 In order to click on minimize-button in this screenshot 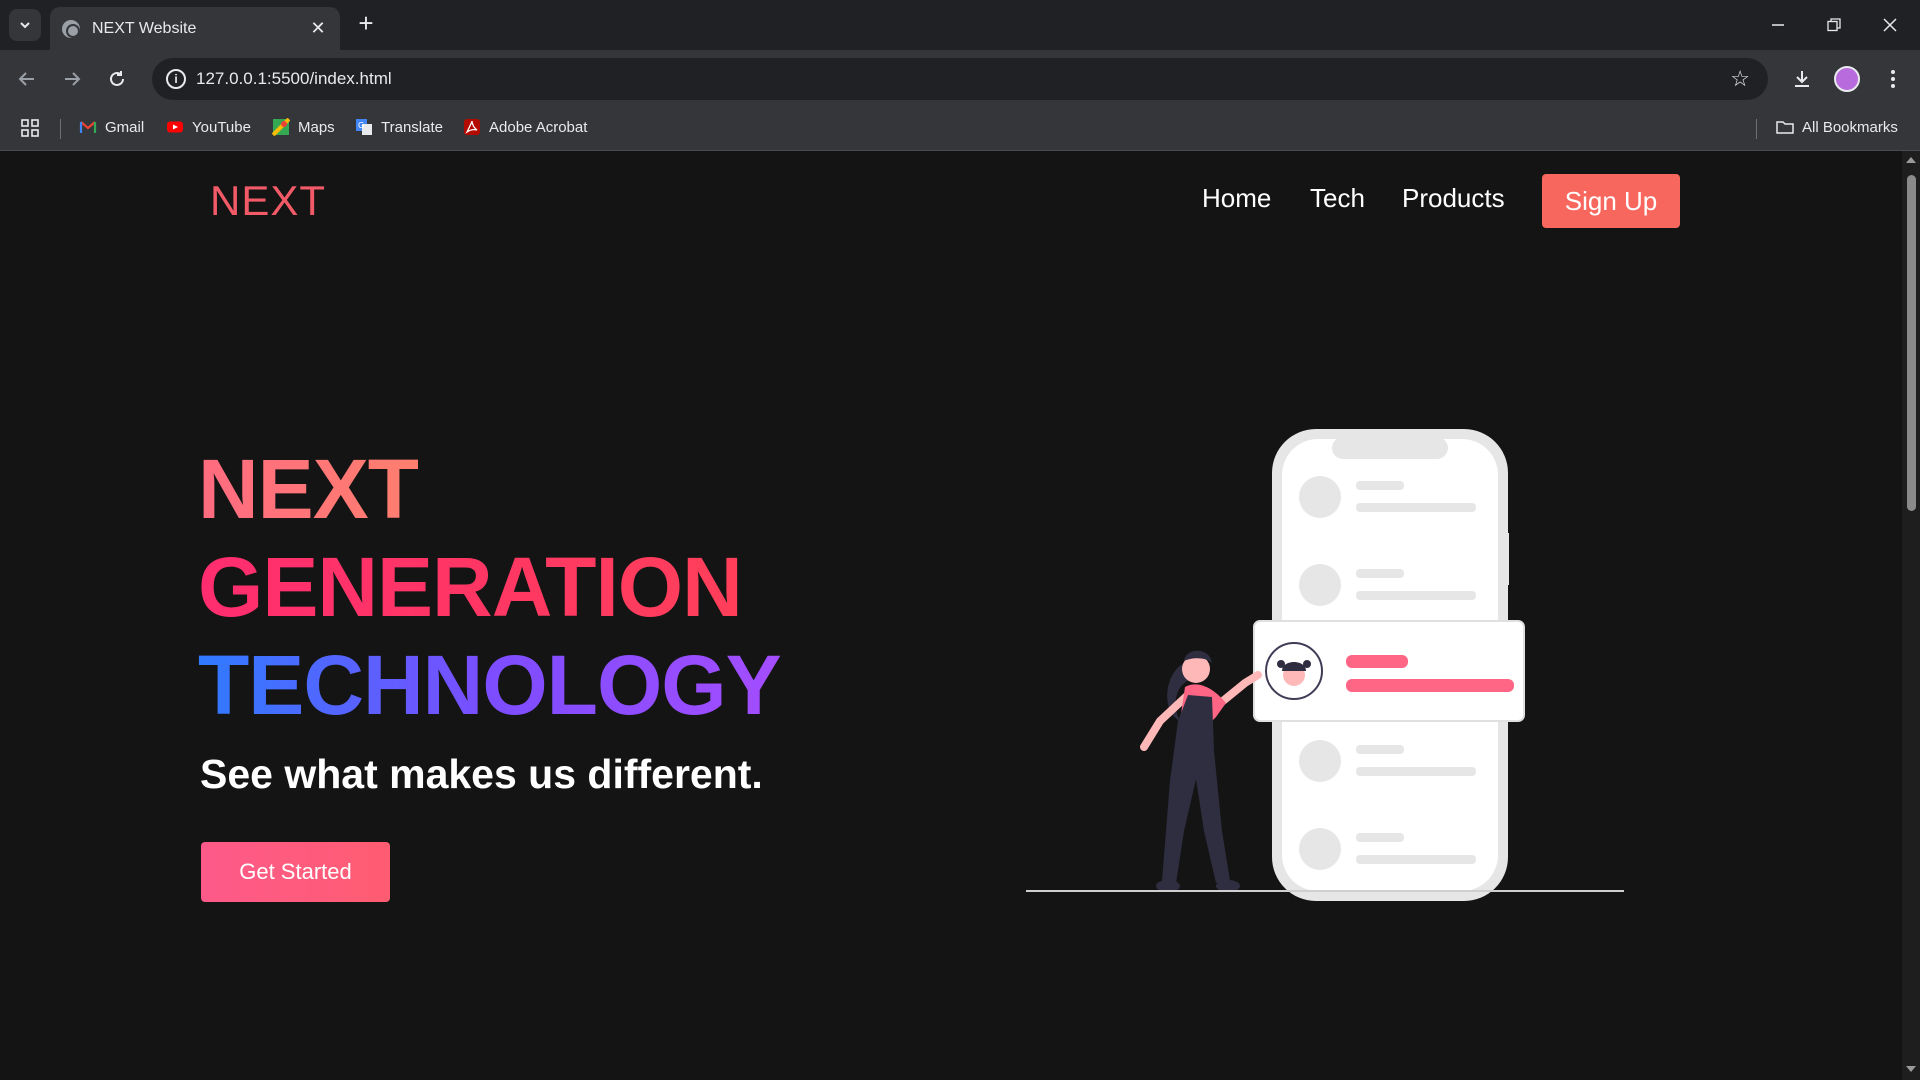, I will do `click(1778, 25)`.